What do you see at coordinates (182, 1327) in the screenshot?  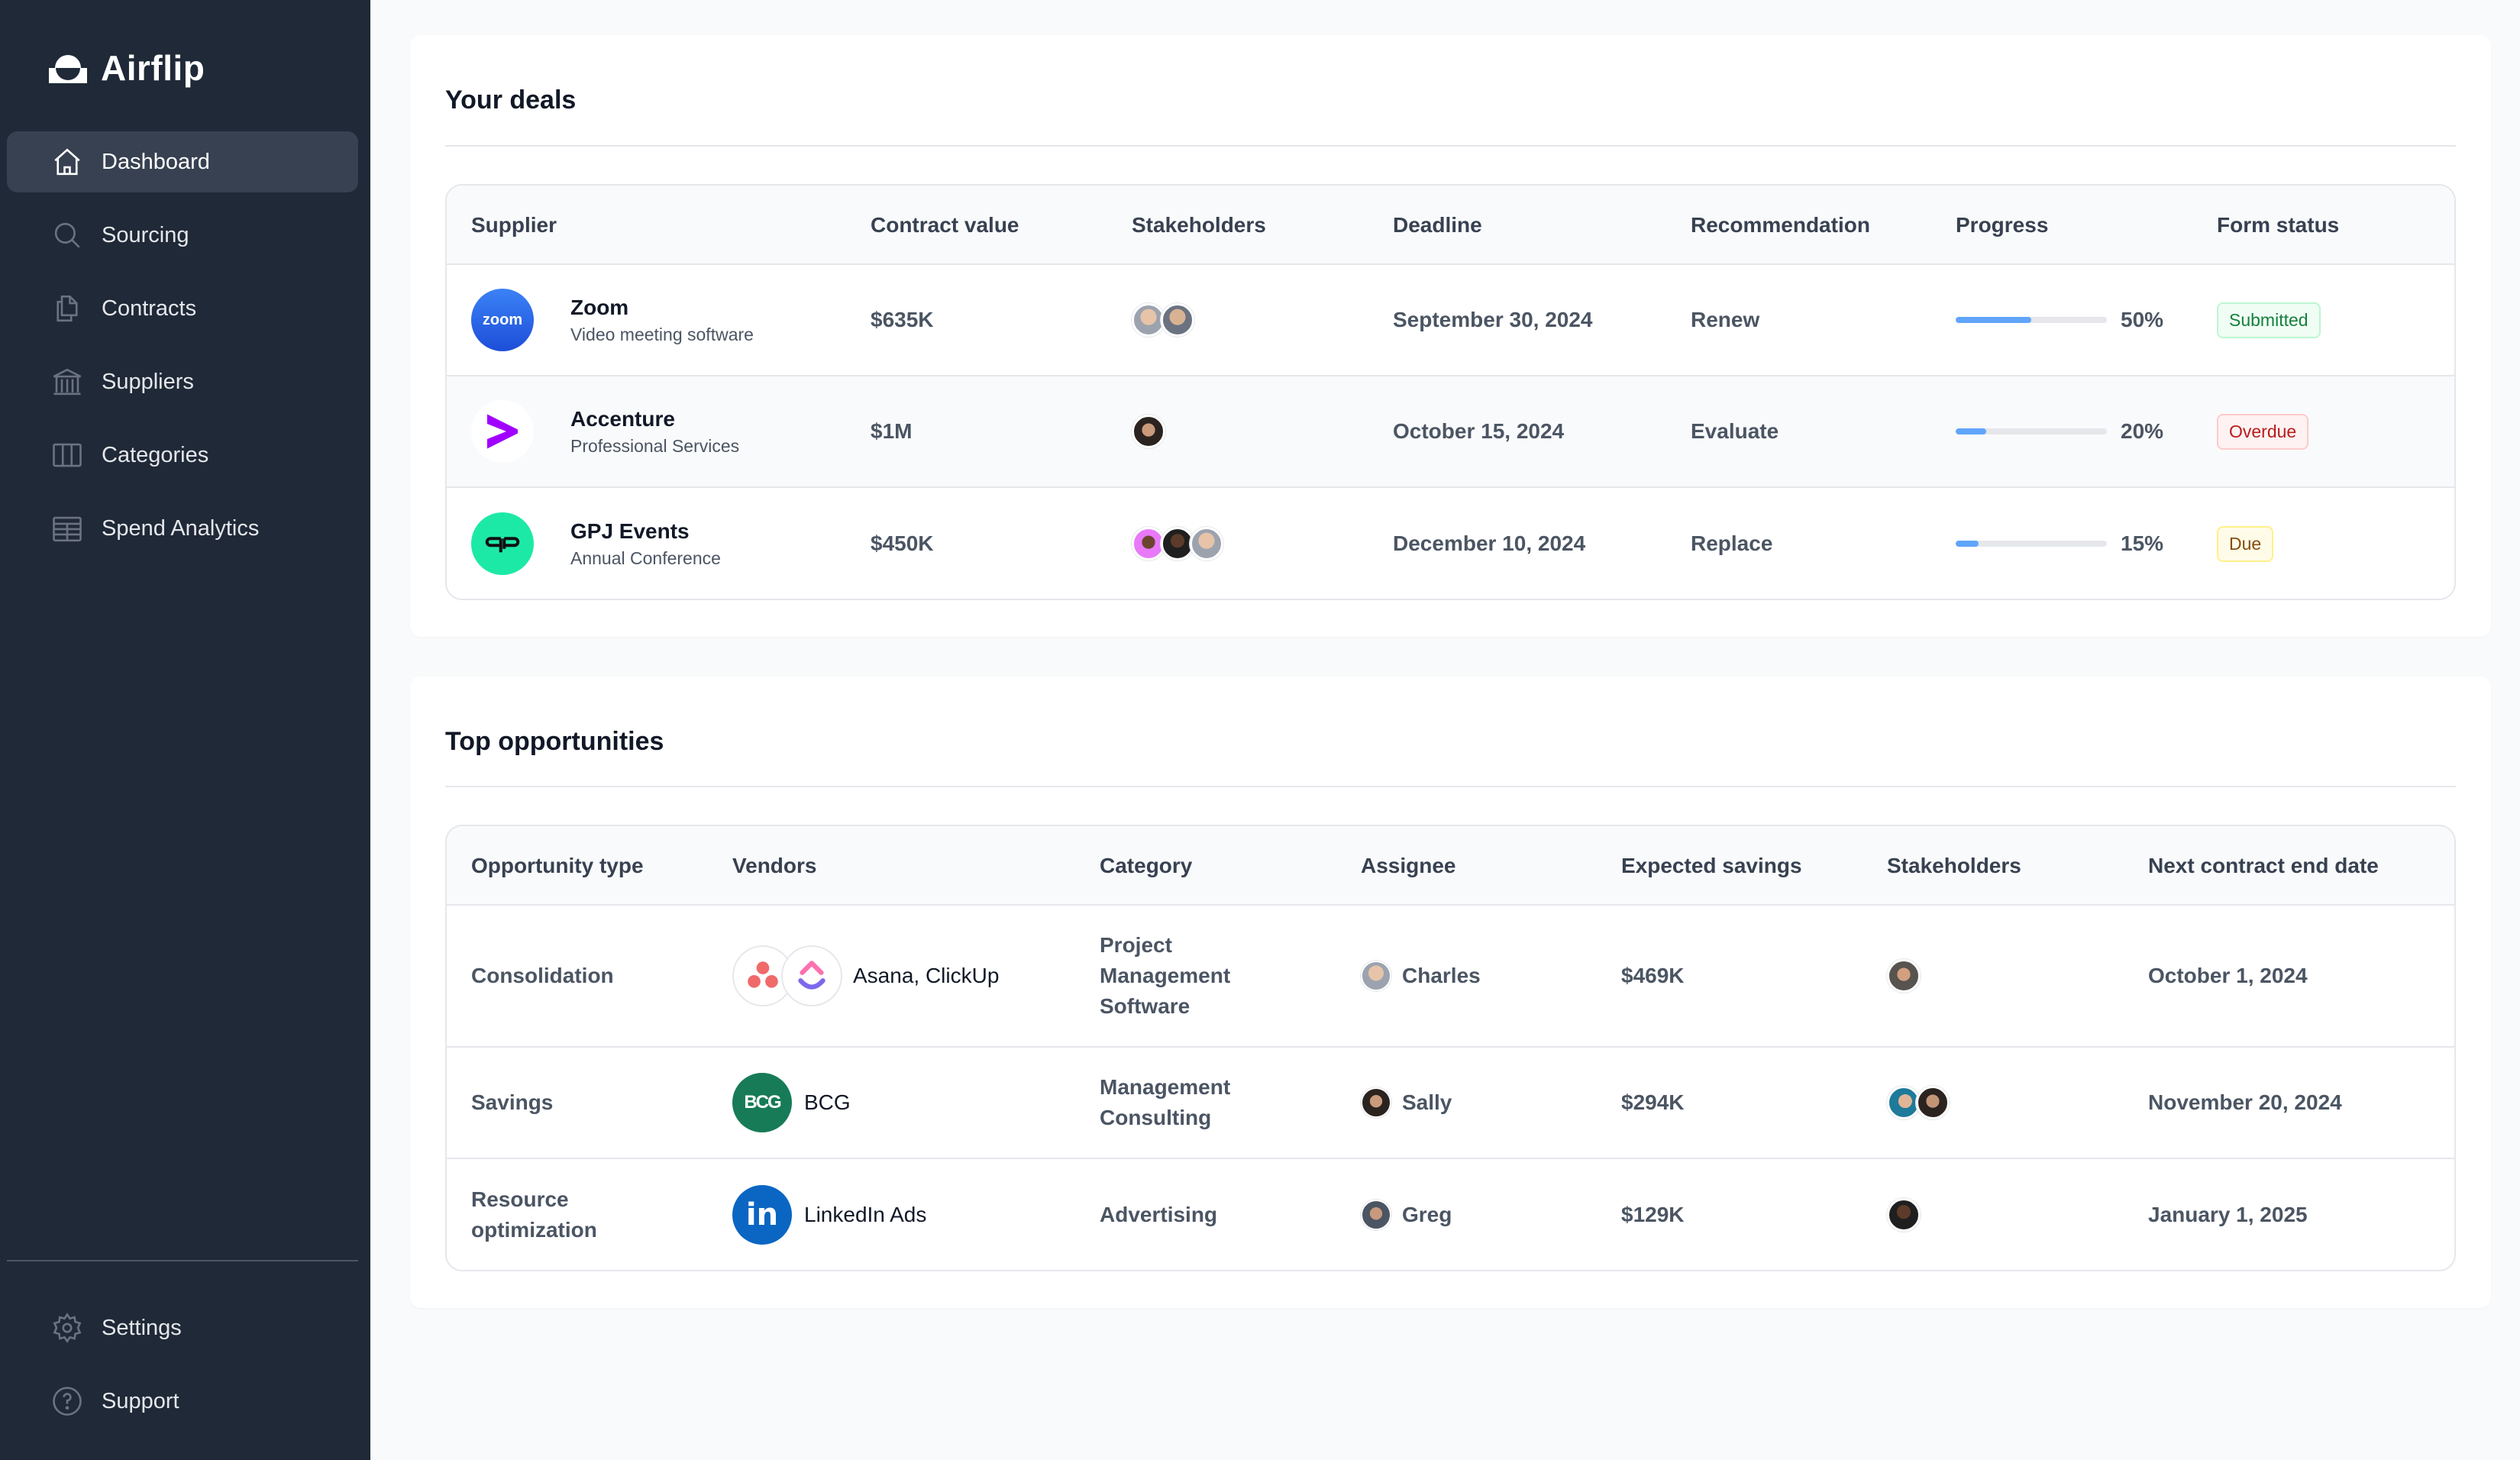 I see `sidebar-item-settings: Settings` at bounding box center [182, 1327].